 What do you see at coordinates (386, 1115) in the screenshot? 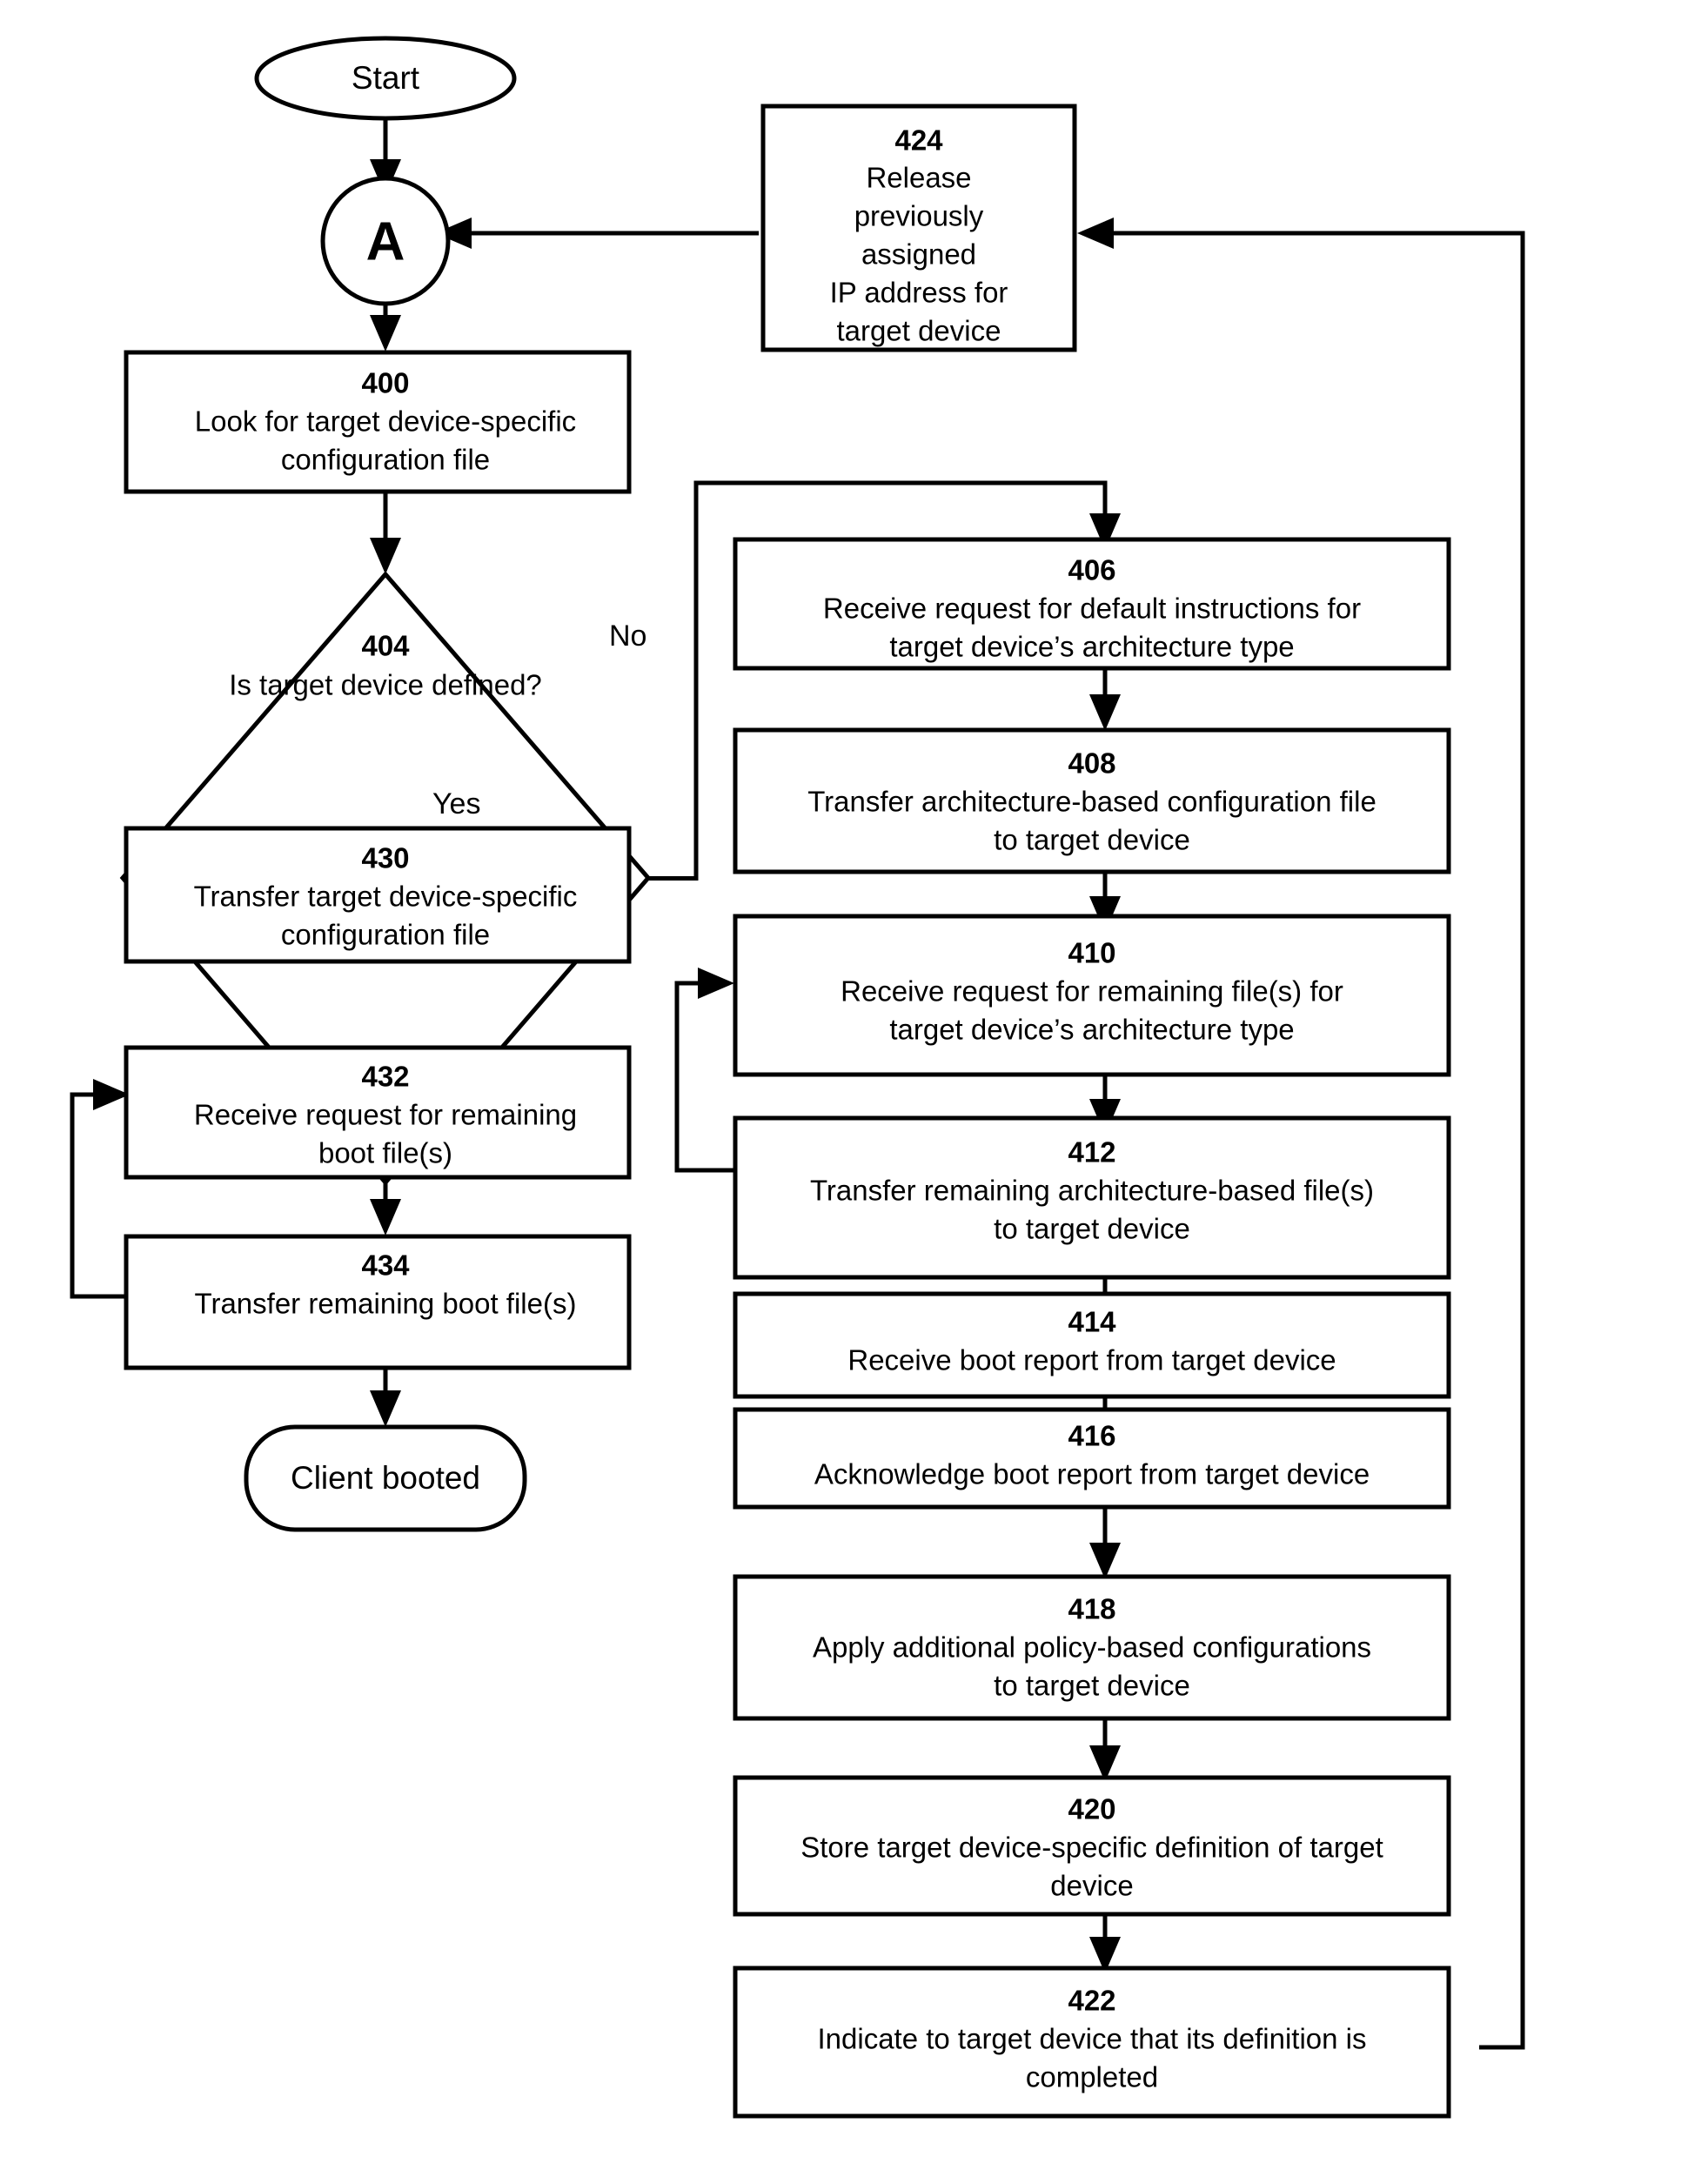
I see `box-432-line-1: Receive request for remaining` at bounding box center [386, 1115].